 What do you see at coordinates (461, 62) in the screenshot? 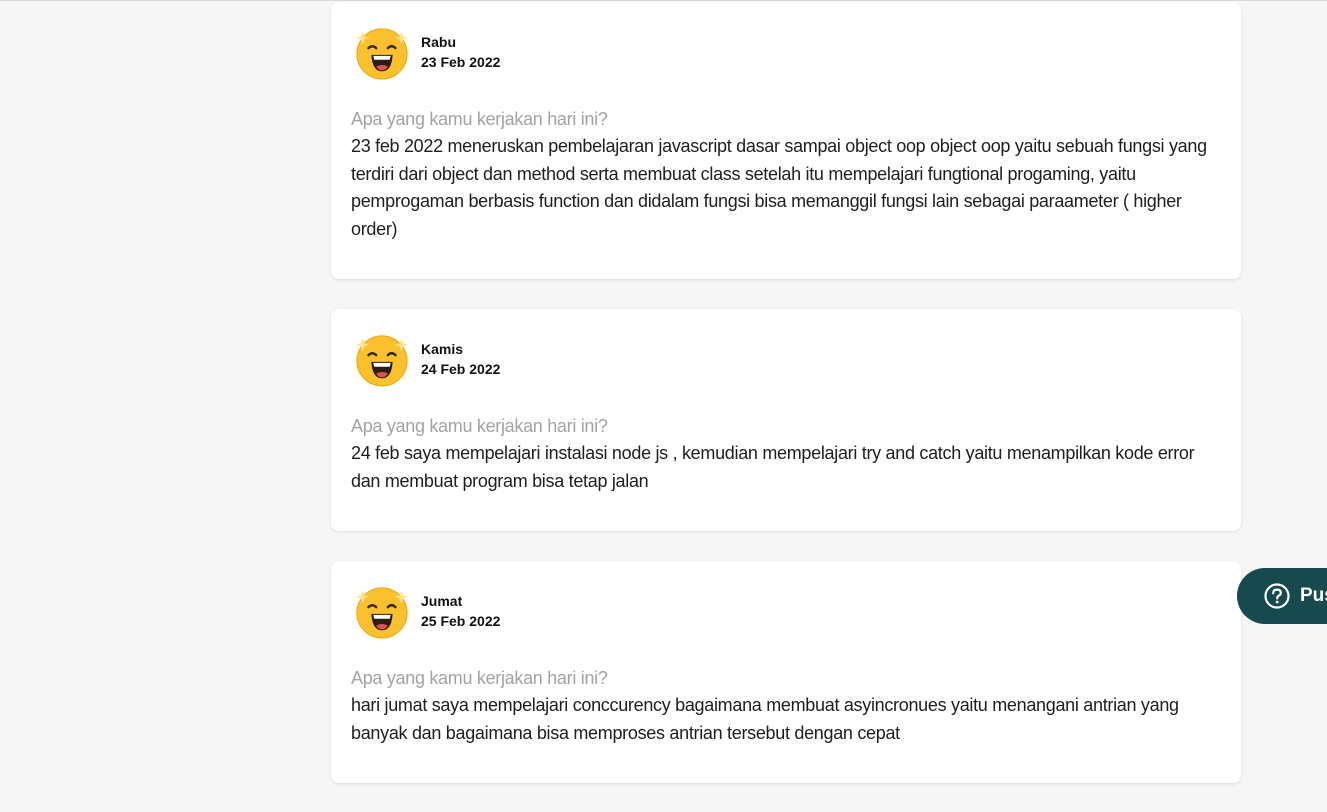
I see `entry-date: 23 Feb 2022` at bounding box center [461, 62].